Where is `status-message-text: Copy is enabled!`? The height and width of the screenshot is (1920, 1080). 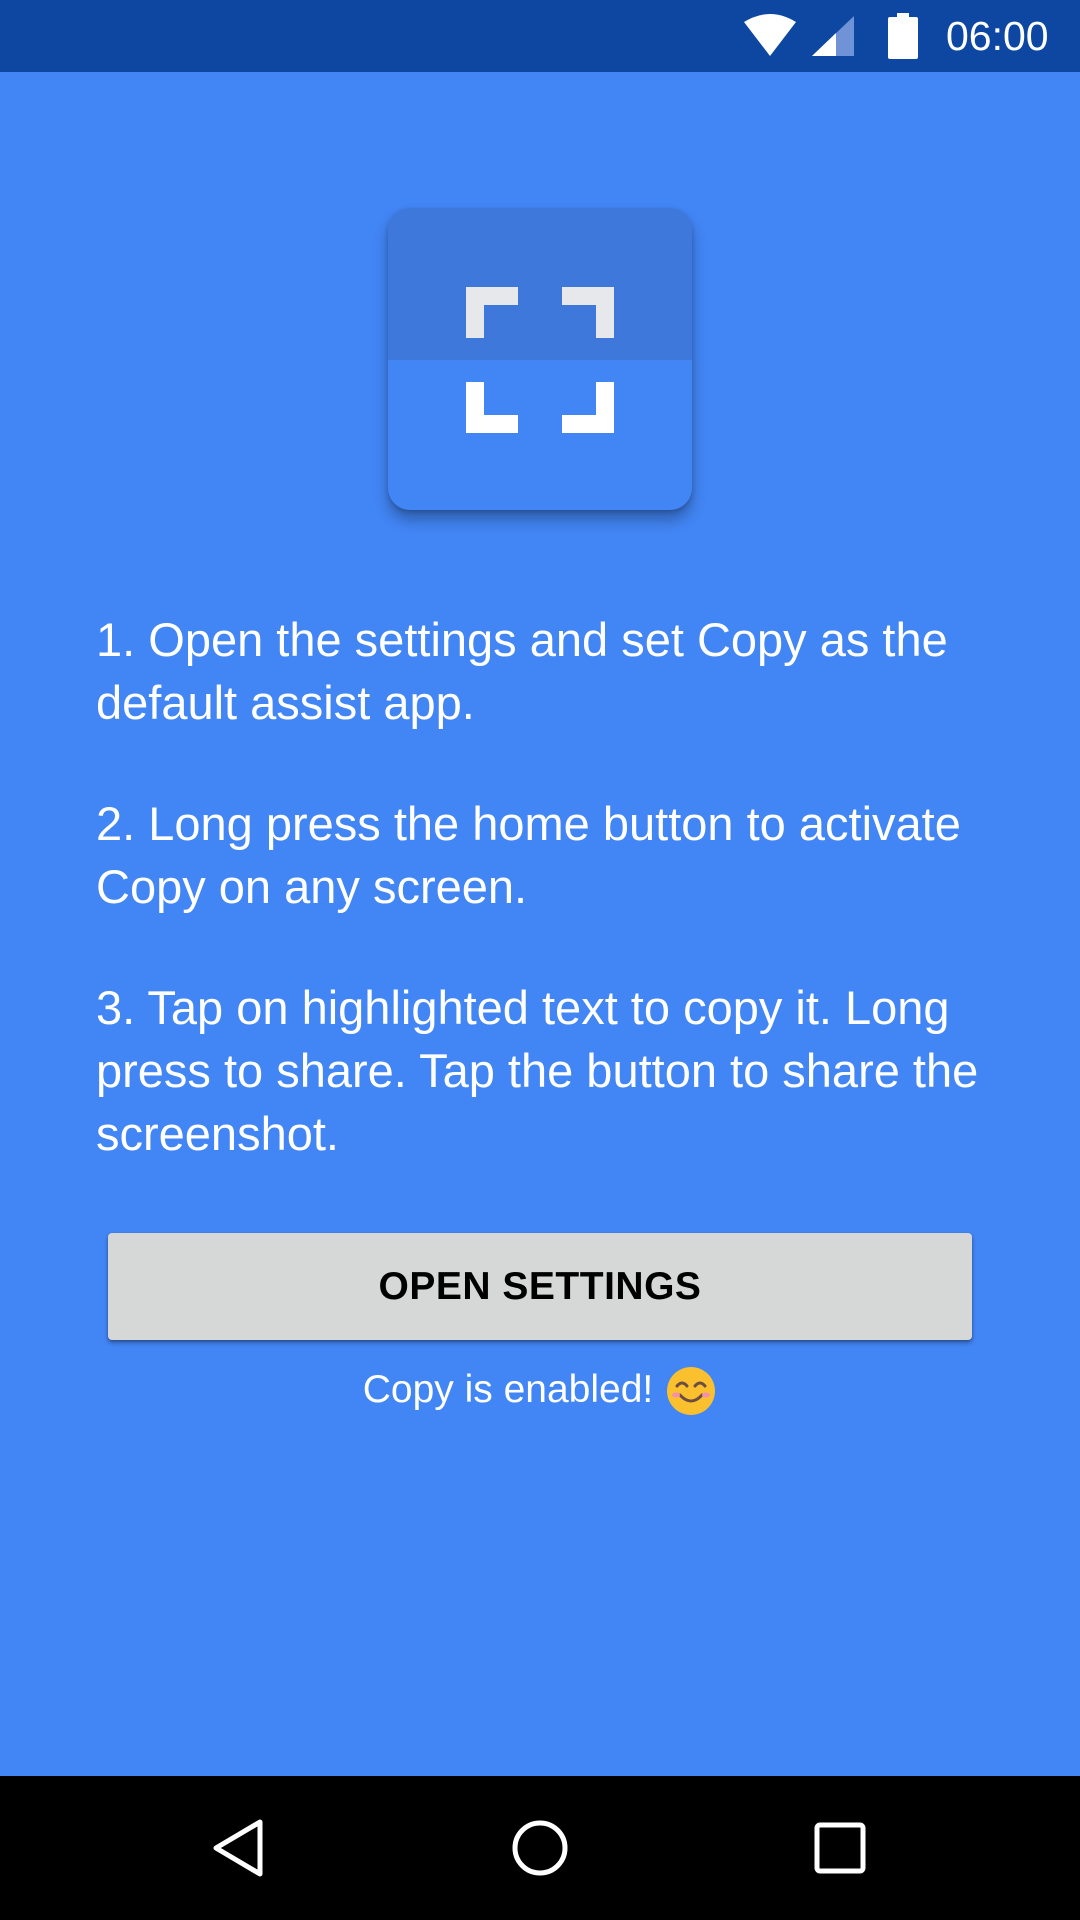 status-message-text: Copy is enabled! is located at coordinates (508, 1389).